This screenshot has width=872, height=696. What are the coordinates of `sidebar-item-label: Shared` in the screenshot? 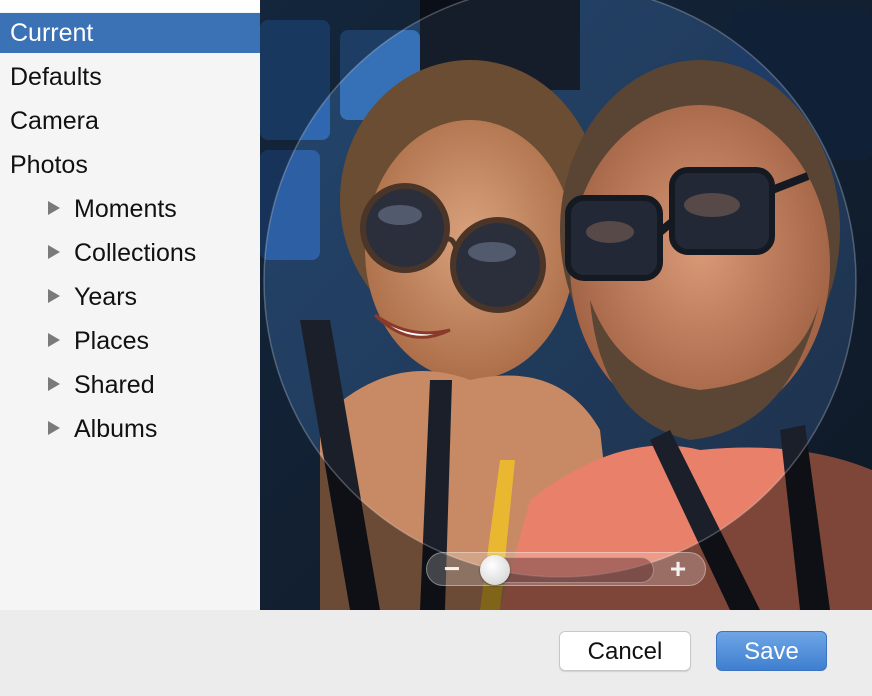 It's located at (114, 385).